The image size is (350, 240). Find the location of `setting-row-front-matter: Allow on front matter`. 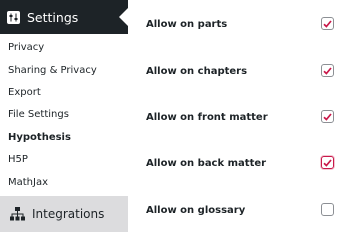

setting-row-front-matter: Allow on front matter is located at coordinates (245, 117).